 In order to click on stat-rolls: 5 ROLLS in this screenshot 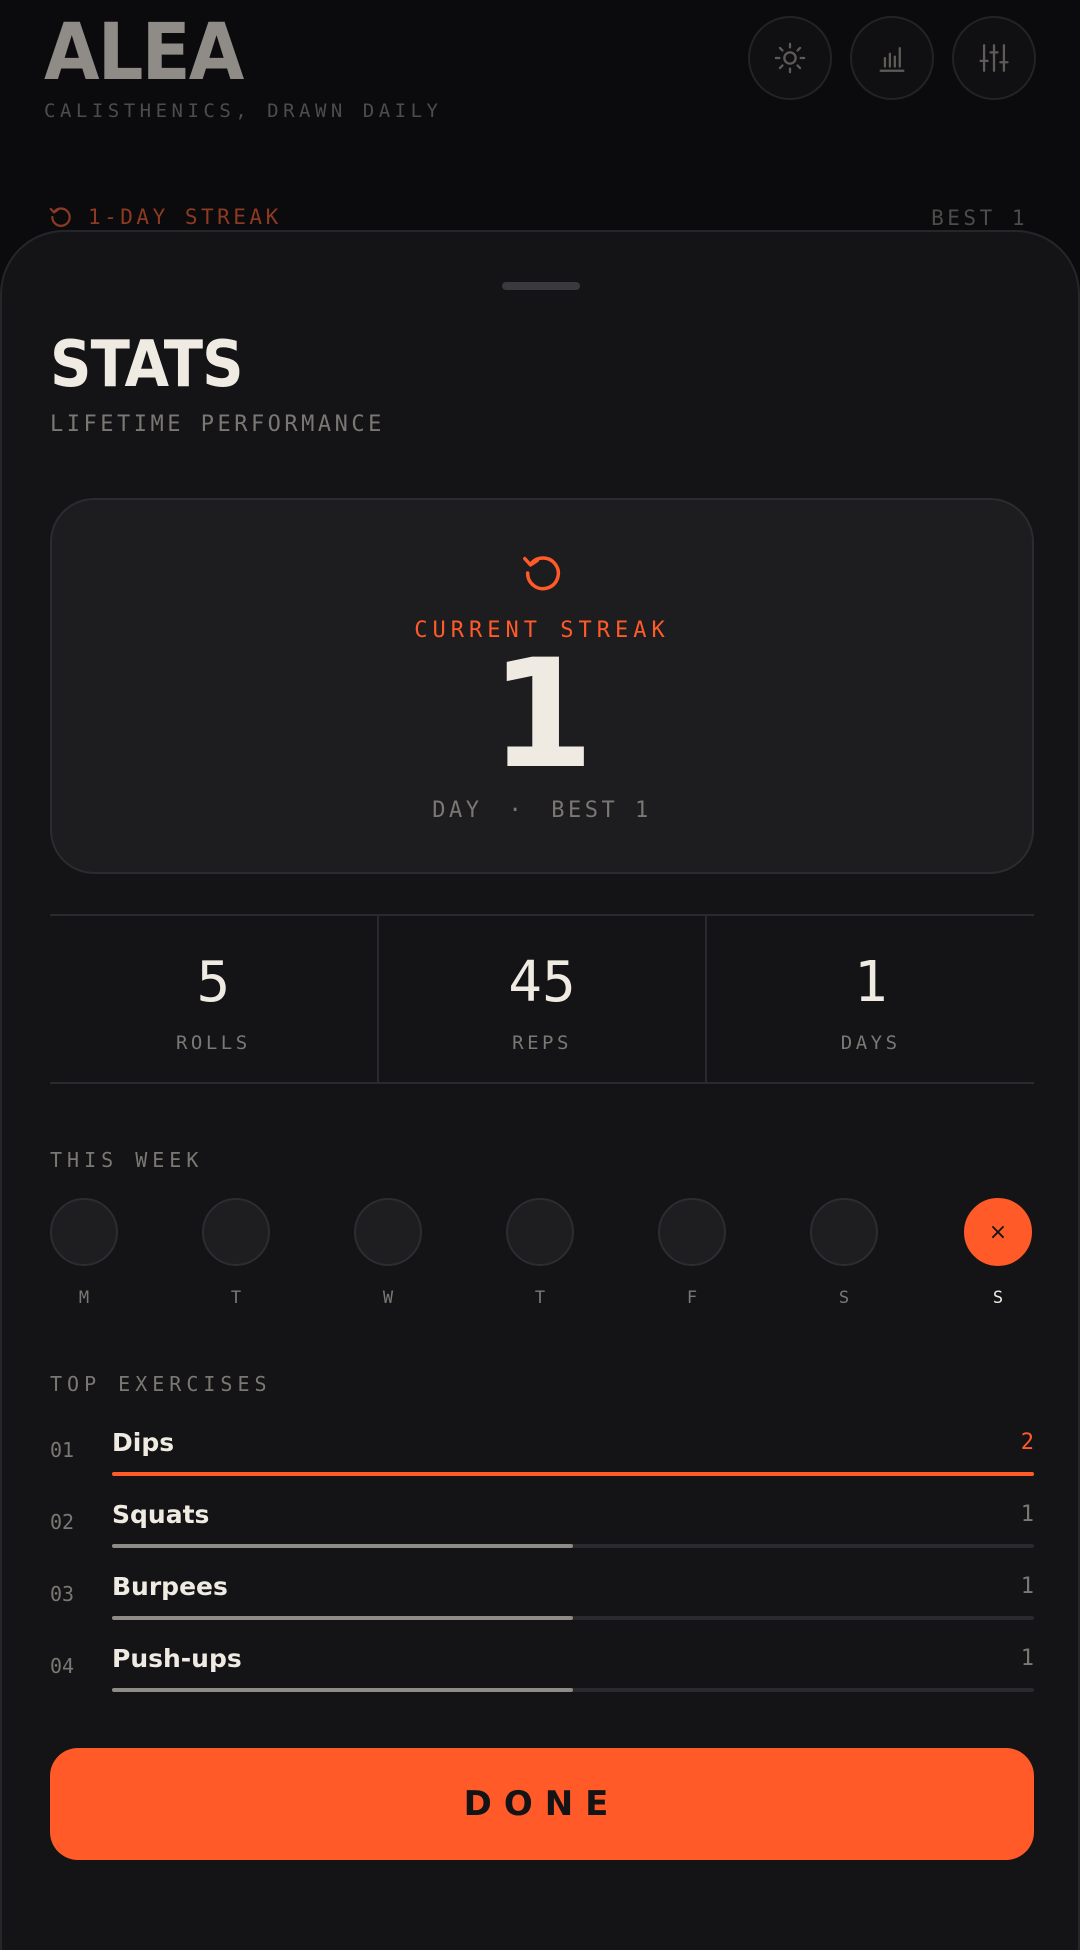, I will do `click(214, 999)`.